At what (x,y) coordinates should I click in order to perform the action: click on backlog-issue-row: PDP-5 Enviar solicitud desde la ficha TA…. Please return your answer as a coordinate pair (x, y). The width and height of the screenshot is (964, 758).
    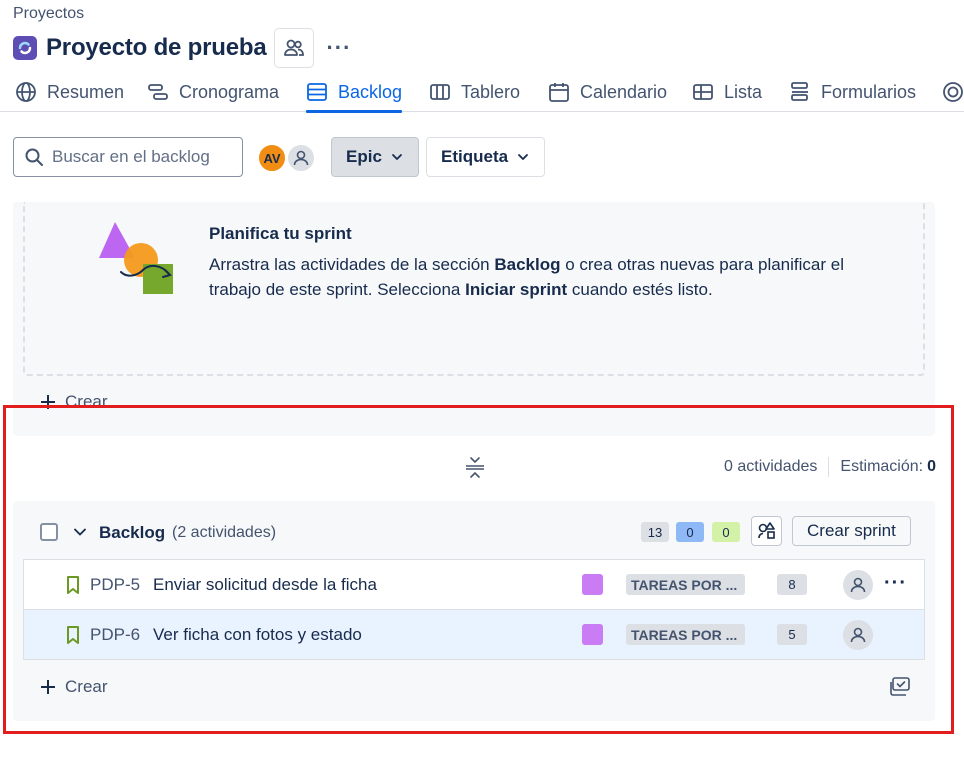
    Looking at the image, I should click on (474, 584).